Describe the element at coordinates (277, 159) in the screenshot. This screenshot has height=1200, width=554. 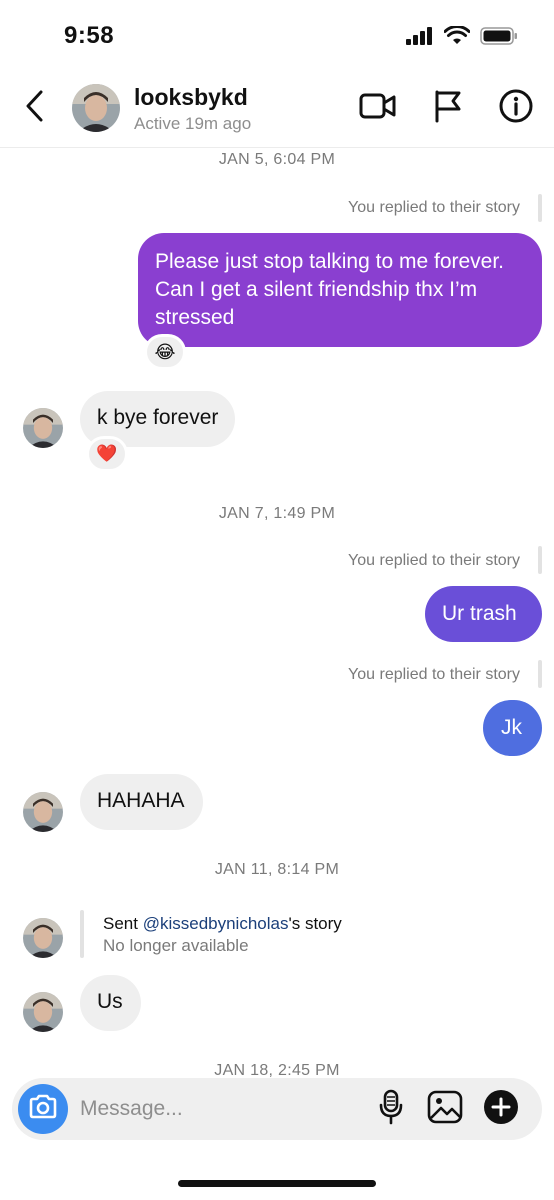
I see `timestamp-separator: JAN 5, 6:04 PM` at that location.